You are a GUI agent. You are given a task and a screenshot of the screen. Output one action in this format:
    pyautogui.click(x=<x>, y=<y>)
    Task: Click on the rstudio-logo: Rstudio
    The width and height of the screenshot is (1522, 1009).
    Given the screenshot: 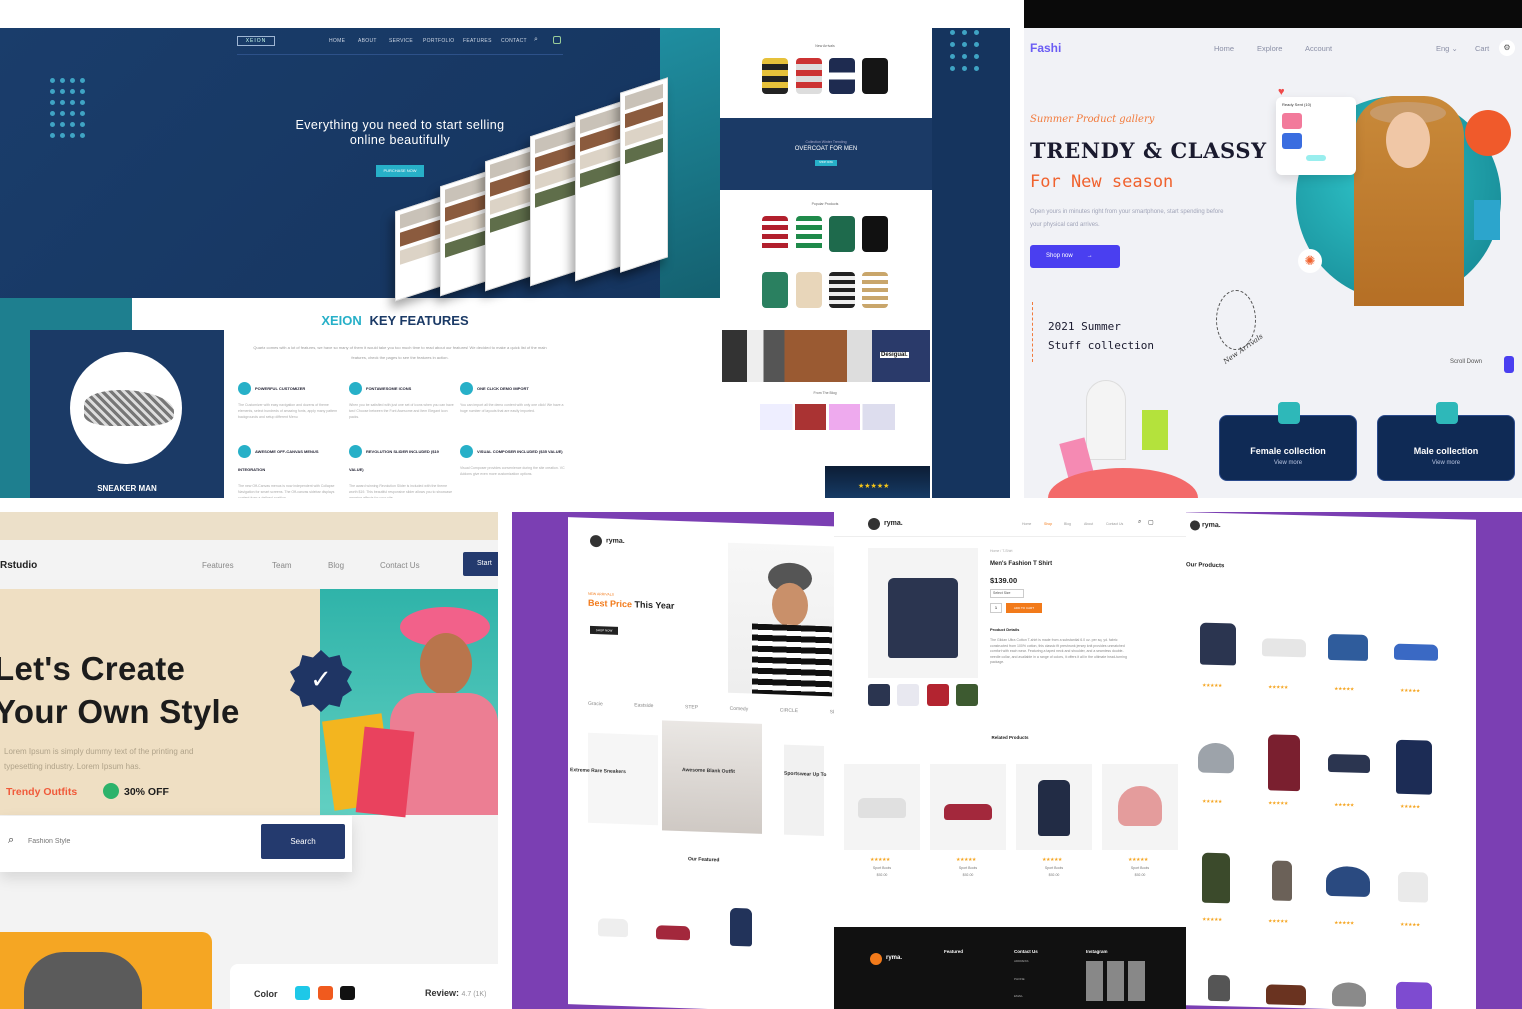 What is the action you would take?
    pyautogui.click(x=18, y=565)
    